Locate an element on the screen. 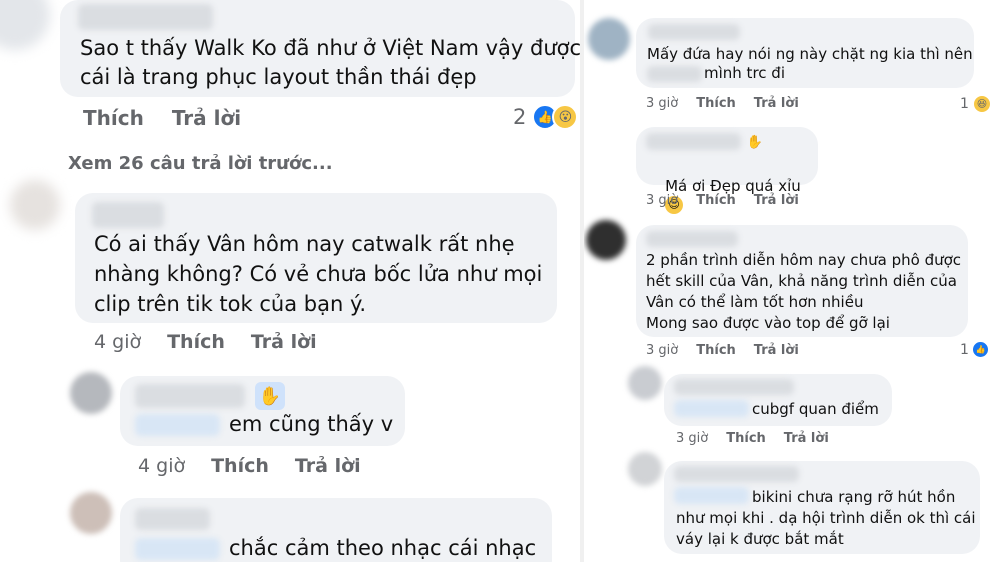 The width and height of the screenshot is (999, 562). comment-text: cubgf quan điểm is located at coordinates (815, 409).